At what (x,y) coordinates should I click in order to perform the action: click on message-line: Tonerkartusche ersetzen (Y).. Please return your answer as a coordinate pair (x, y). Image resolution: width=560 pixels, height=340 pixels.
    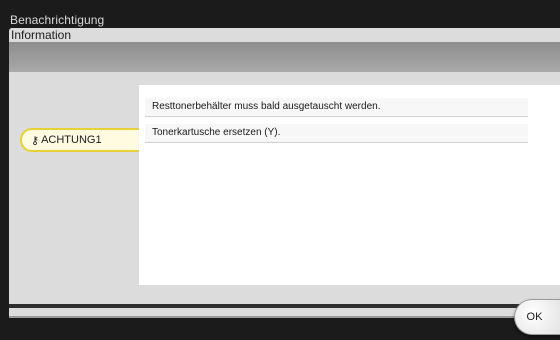
    Looking at the image, I should click on (336, 133).